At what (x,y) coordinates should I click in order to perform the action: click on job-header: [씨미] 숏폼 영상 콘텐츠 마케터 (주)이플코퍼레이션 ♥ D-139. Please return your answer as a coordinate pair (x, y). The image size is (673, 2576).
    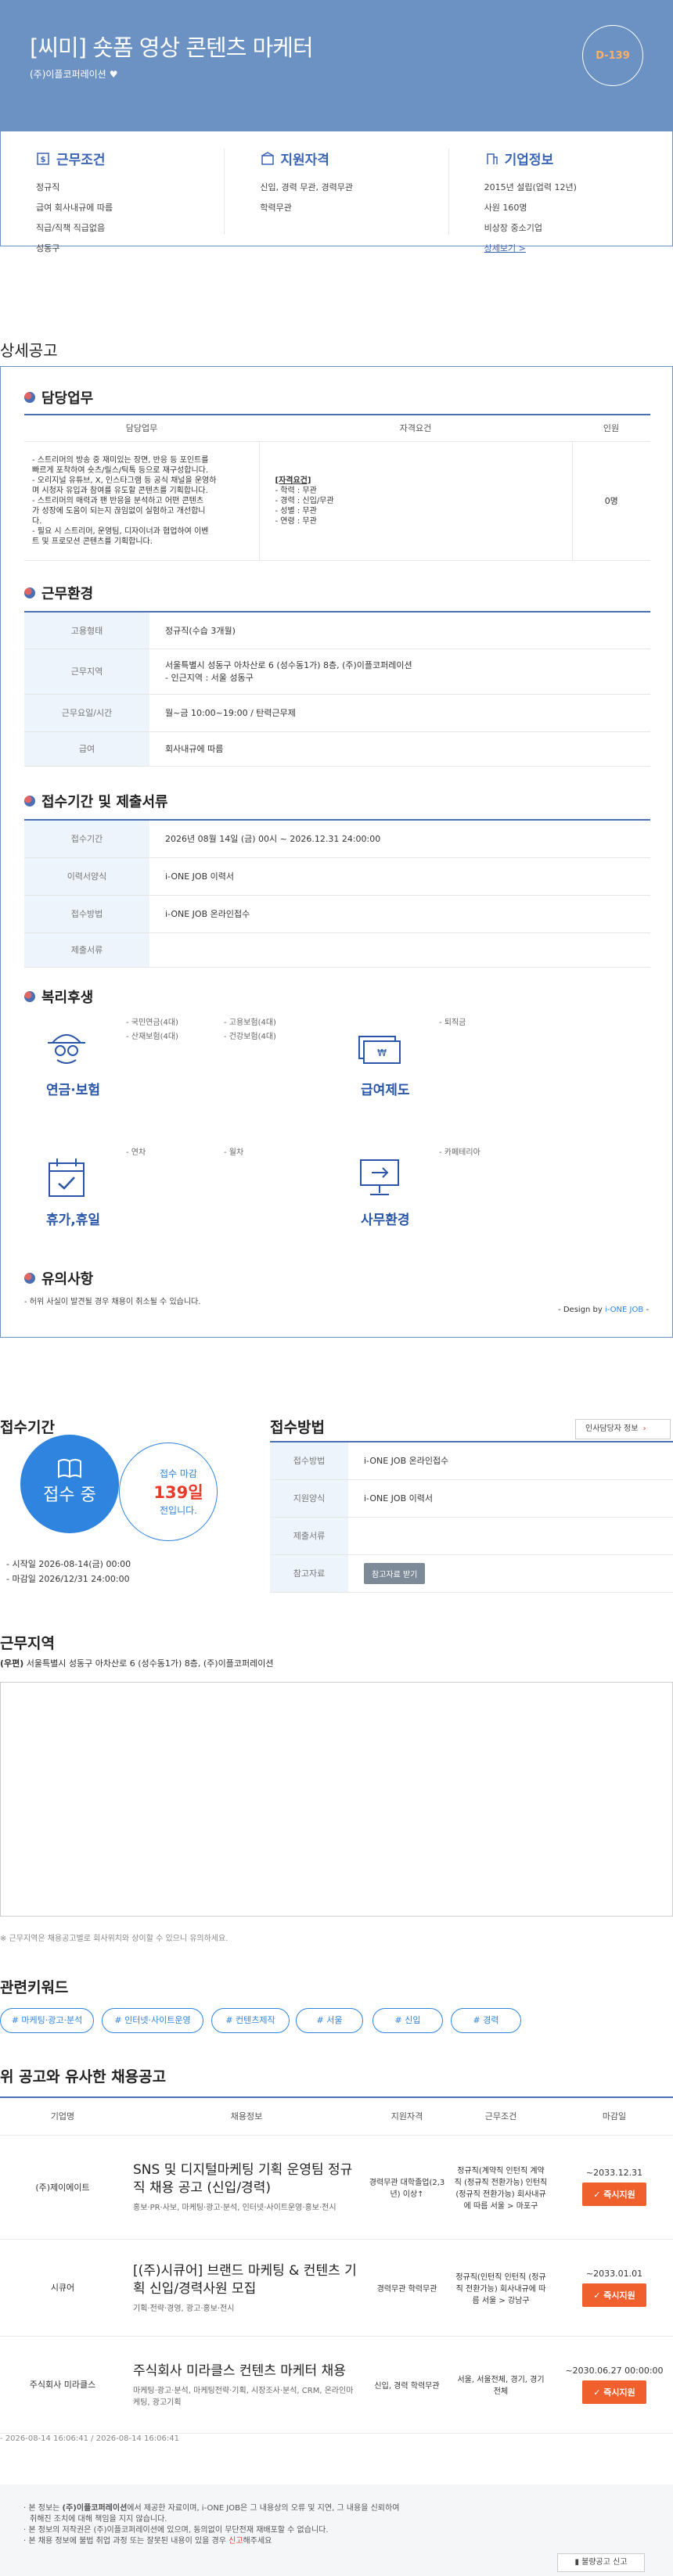
    Looking at the image, I should click on (336, 65).